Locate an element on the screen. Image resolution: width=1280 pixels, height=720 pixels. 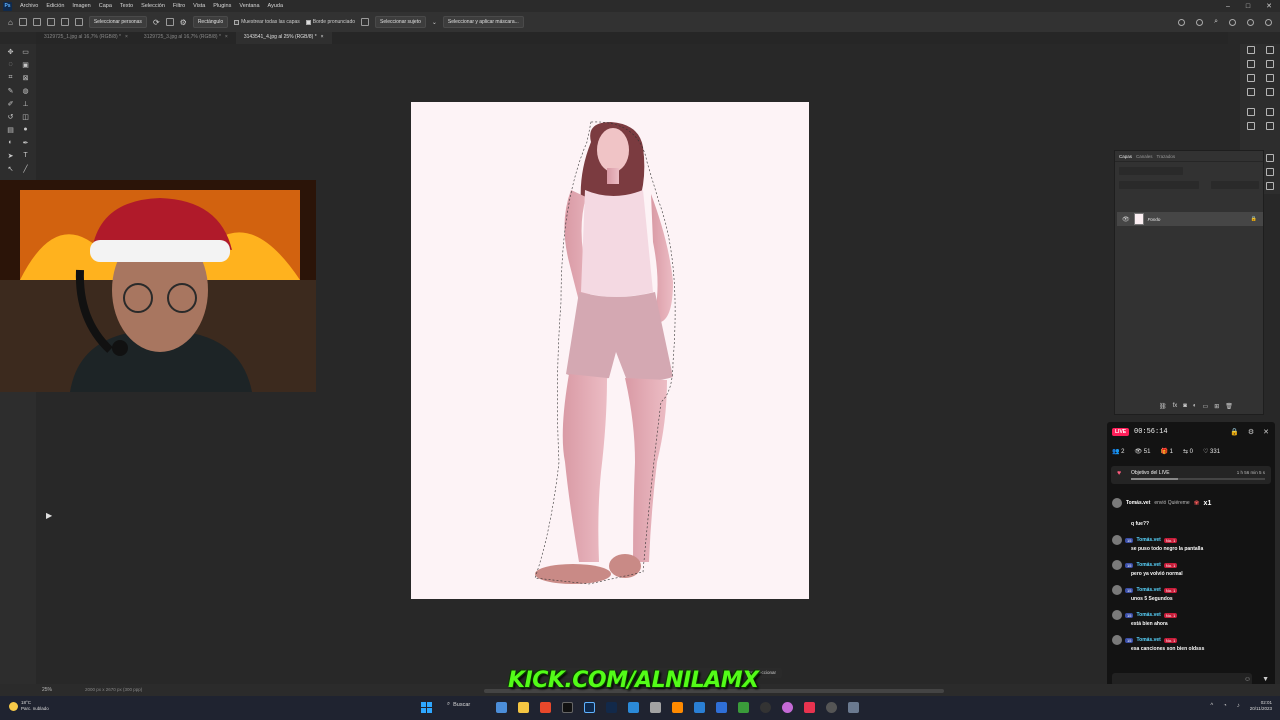
start-button is located at coordinates (426, 707).